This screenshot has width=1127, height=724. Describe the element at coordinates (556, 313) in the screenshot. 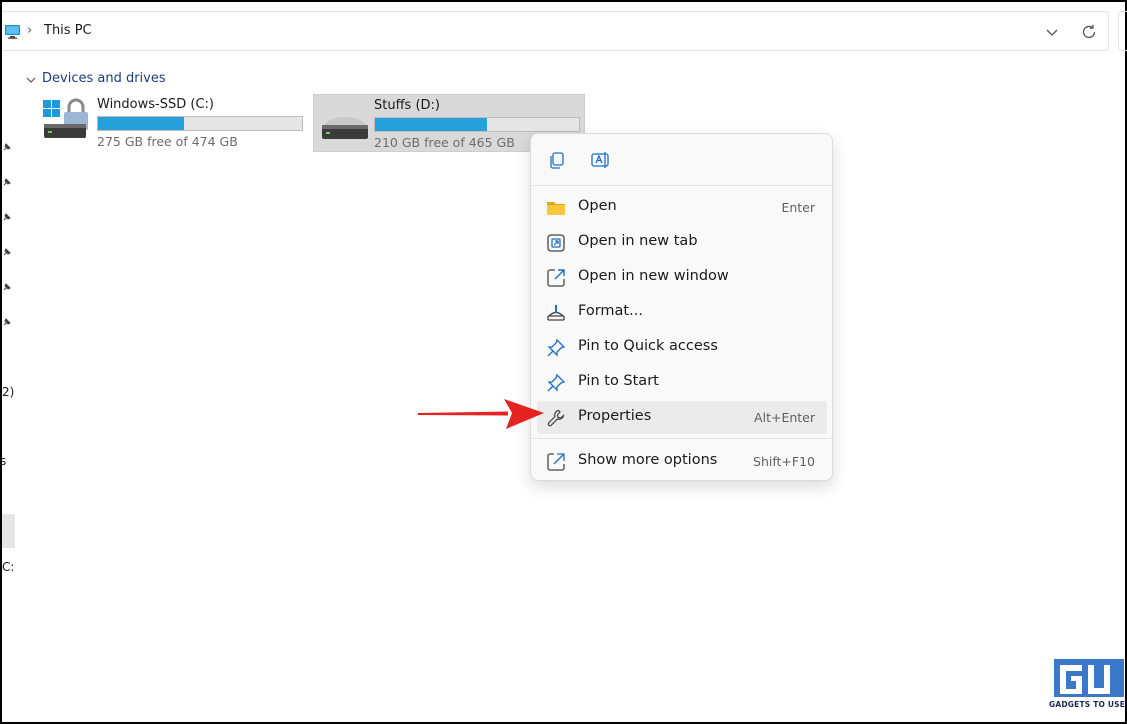

I see `format-icon` at that location.